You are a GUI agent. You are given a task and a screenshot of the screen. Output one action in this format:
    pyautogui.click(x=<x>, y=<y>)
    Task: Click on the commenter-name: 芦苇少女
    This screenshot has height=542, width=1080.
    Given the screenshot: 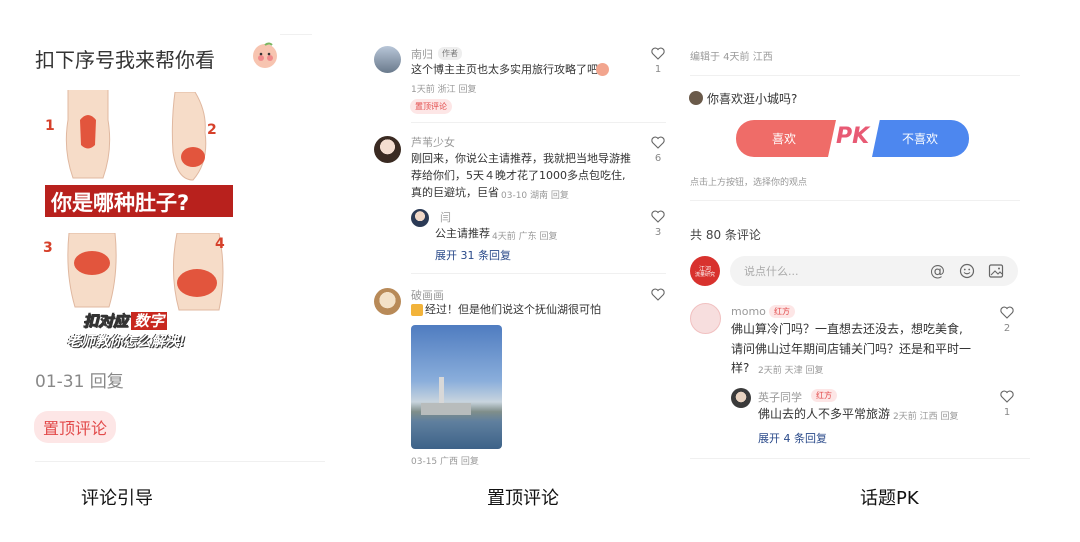 What is the action you would take?
    pyautogui.click(x=433, y=142)
    